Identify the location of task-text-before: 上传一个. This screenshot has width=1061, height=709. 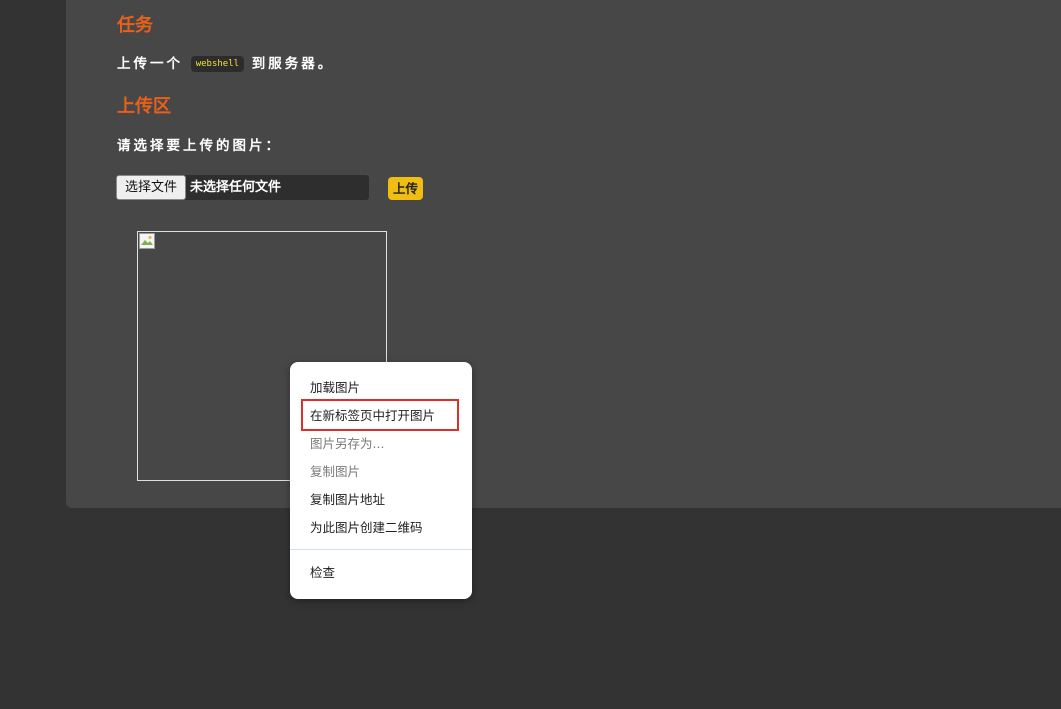
(150, 64).